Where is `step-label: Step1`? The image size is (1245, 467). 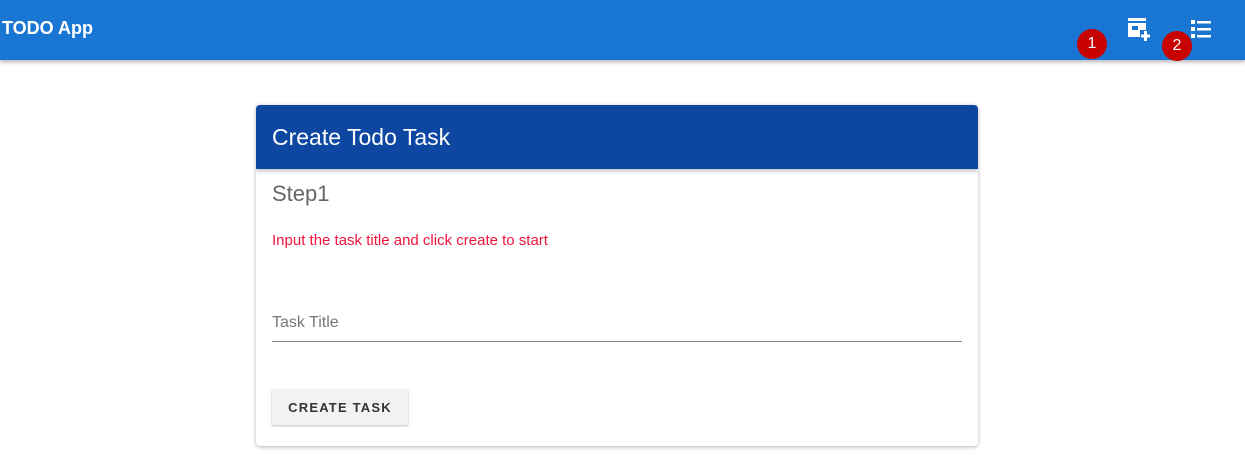
step-label: Step1 is located at coordinates (301, 193).